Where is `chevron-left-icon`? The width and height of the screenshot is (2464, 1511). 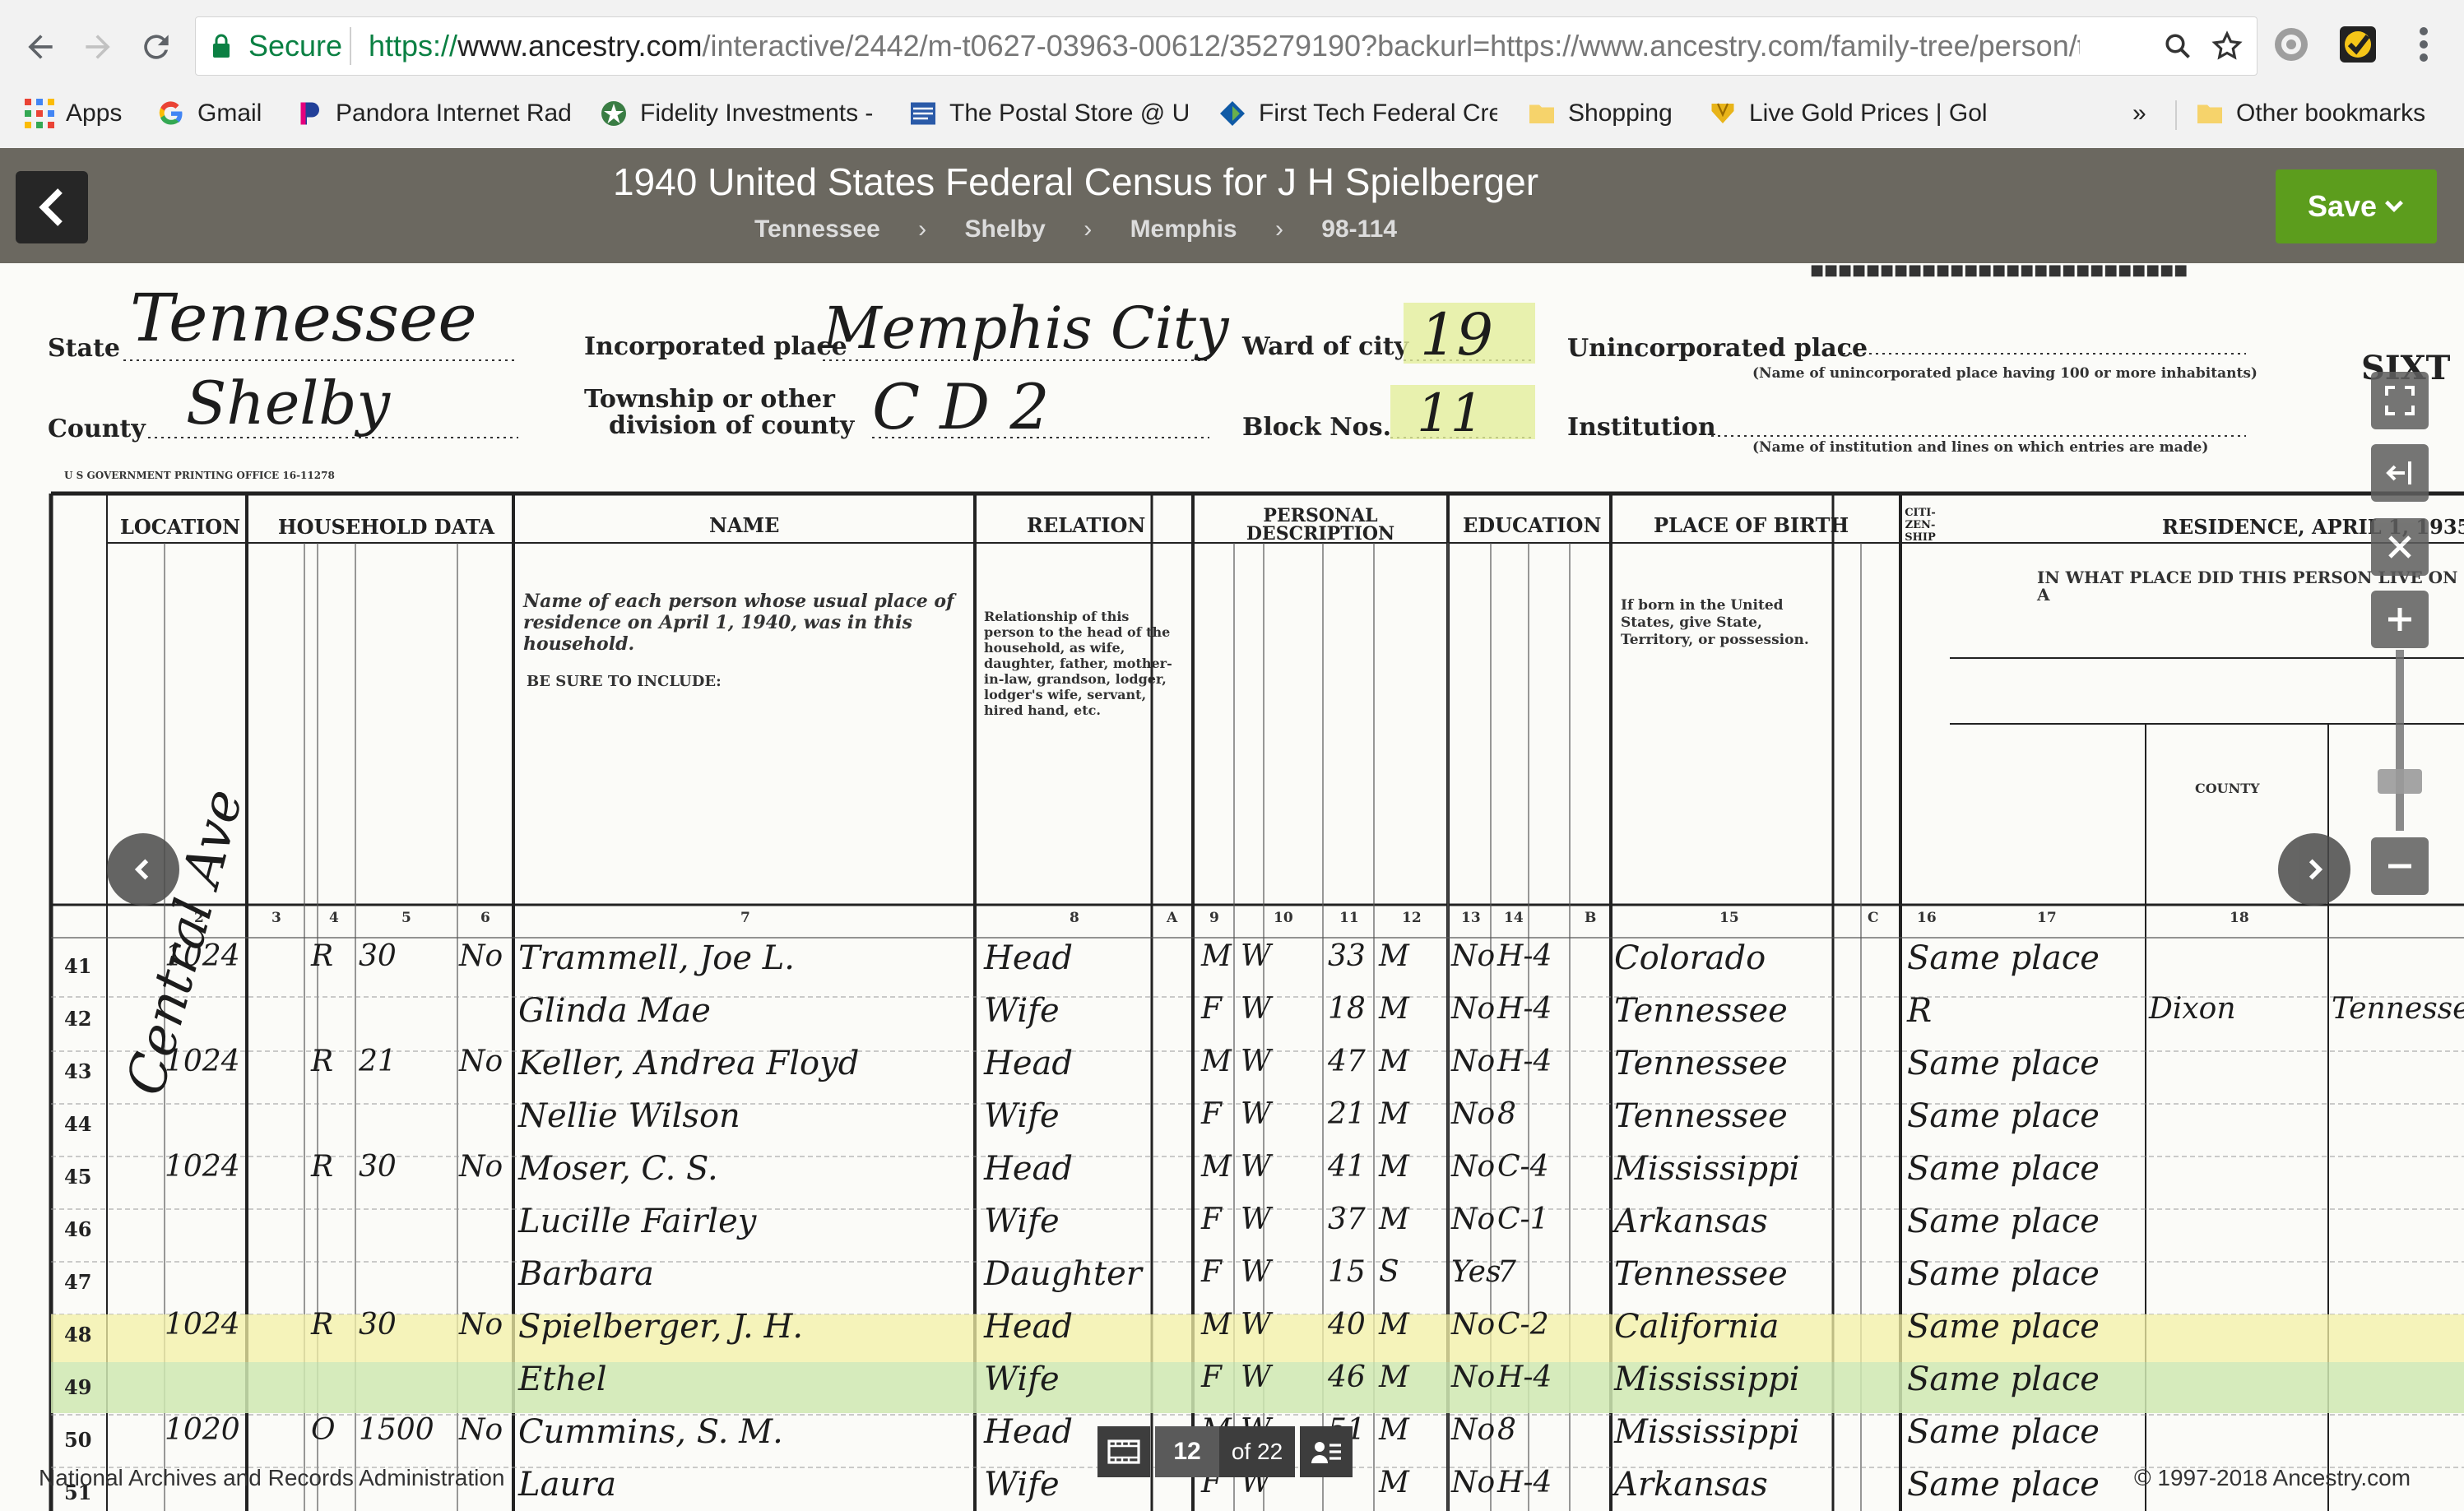 chevron-left-icon is located at coordinates (141, 869).